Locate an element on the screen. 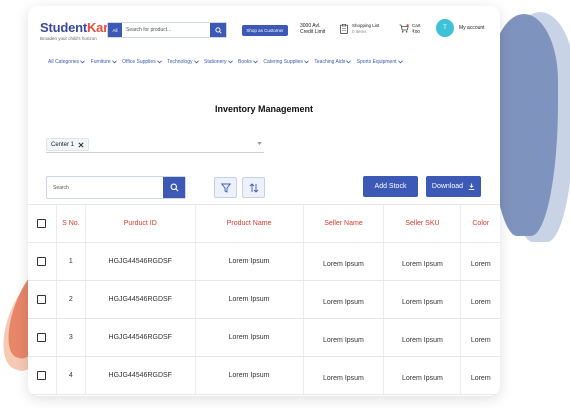 The image size is (570, 408). shopping-list-link: Shopping List 0 items is located at coordinates (359, 28).